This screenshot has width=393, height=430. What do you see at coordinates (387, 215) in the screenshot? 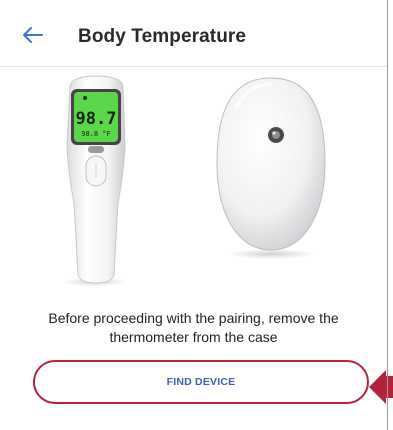
I see `frame-border` at bounding box center [387, 215].